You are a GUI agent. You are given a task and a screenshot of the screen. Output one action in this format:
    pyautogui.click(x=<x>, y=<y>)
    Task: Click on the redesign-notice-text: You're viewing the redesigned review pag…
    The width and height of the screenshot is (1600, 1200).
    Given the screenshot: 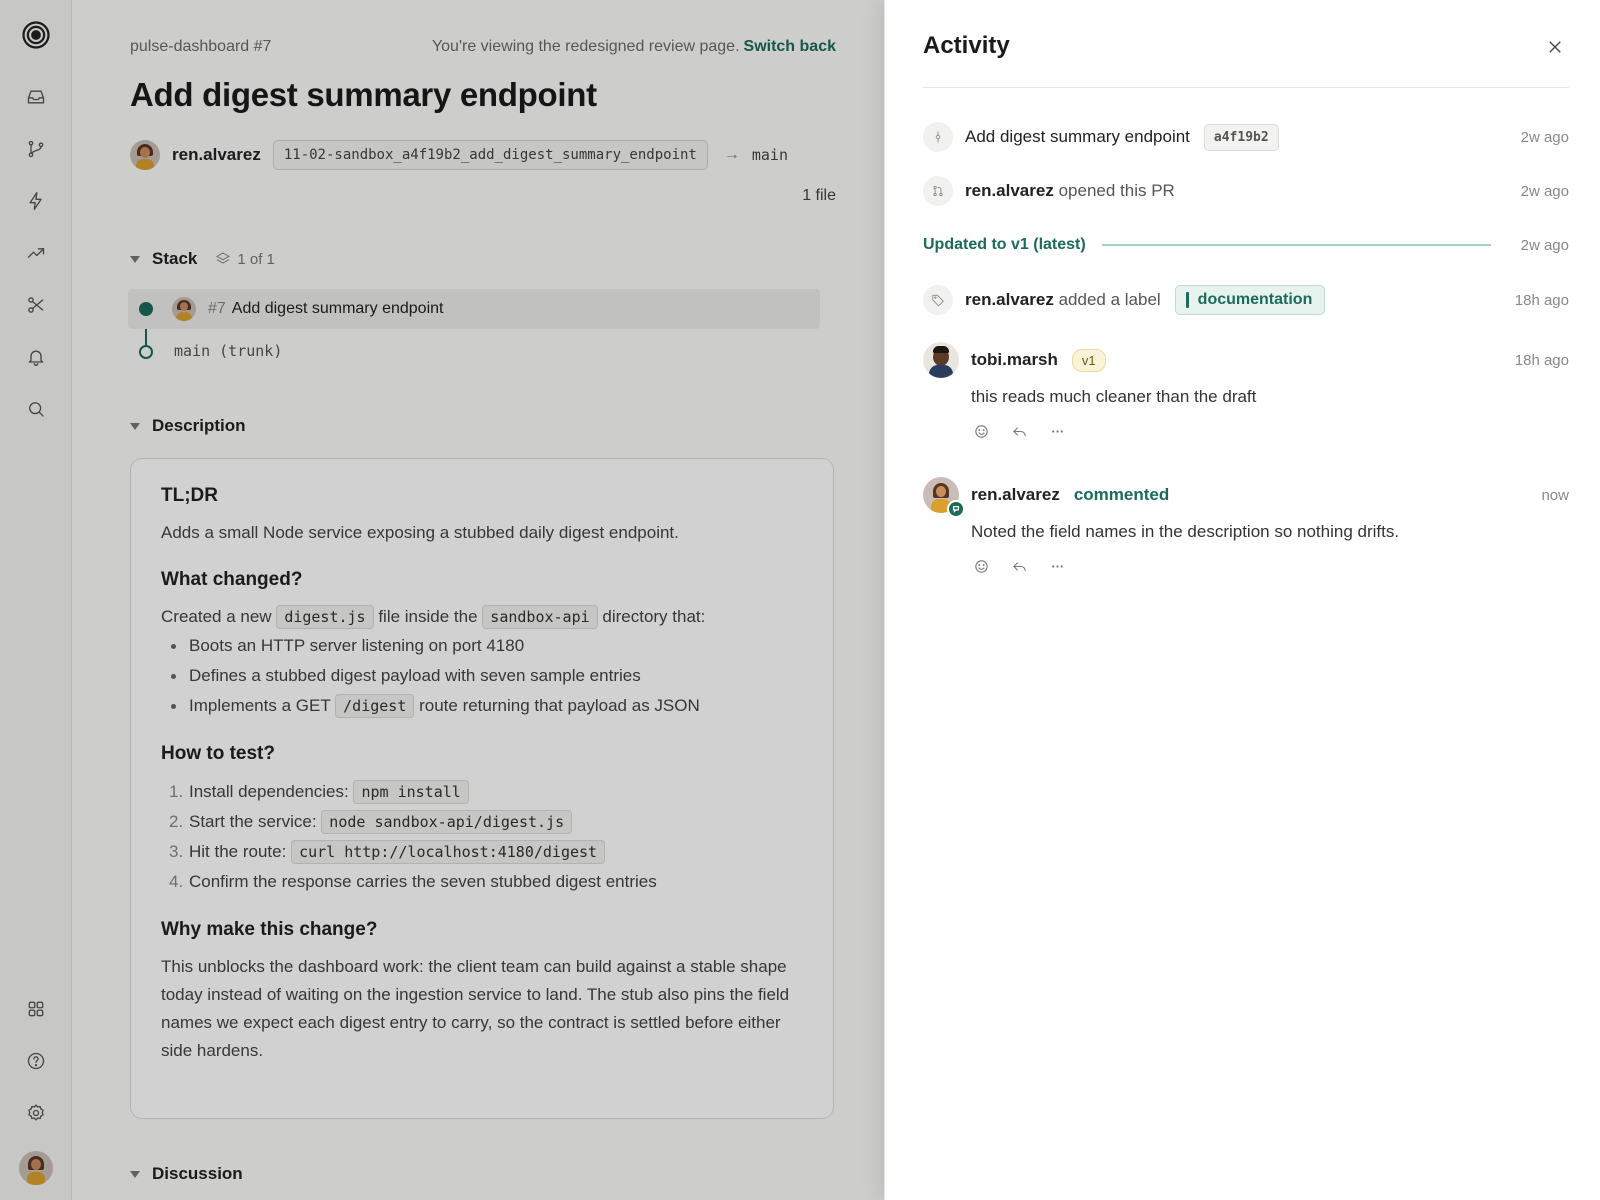 What is the action you would take?
    pyautogui.click(x=585, y=46)
    